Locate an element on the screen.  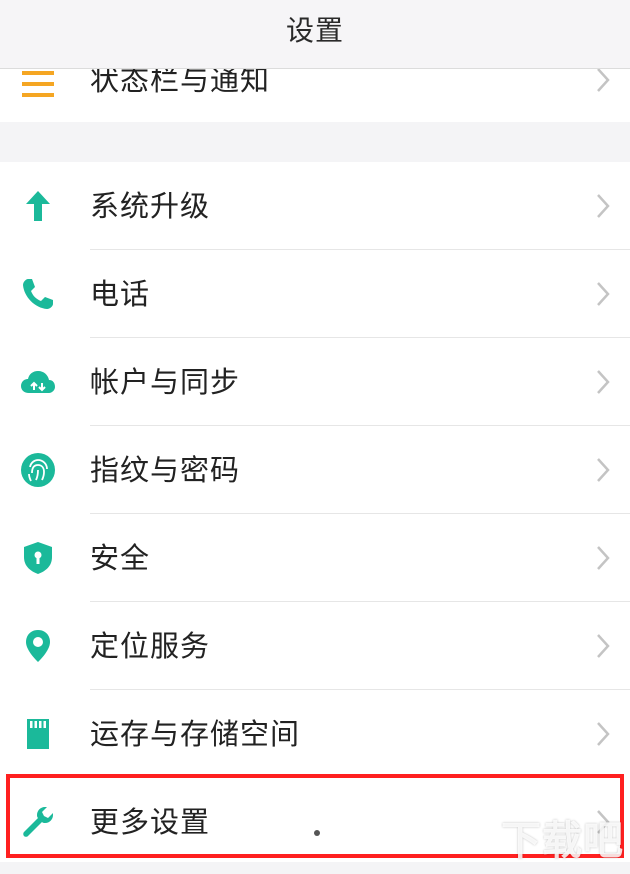
settings-item-label: 系统升级 is located at coordinates (150, 206).